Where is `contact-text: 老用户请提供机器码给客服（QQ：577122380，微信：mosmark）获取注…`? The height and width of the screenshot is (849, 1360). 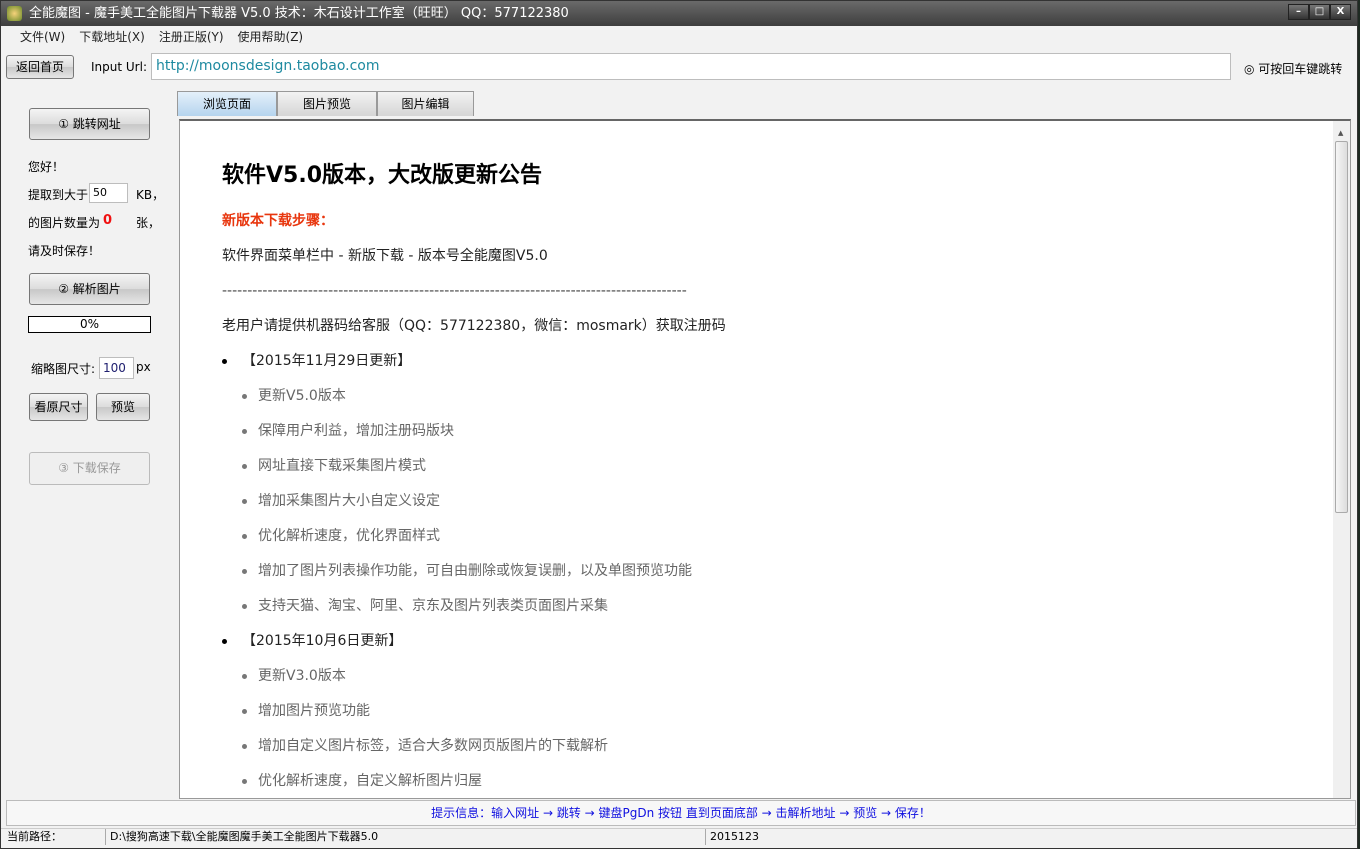
contact-text: 老用户请提供机器码给客服（QQ：577122380，微信：mosmark）获取注… is located at coordinates (474, 326).